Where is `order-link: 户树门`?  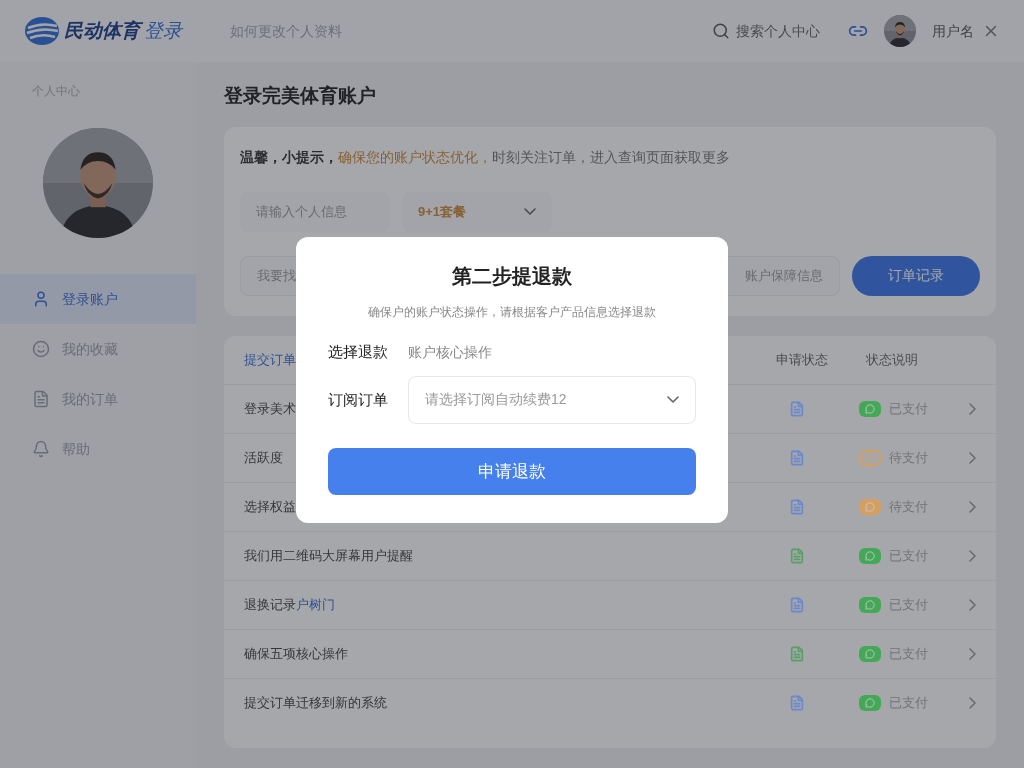
order-link: 户树门 is located at coordinates (315, 604).